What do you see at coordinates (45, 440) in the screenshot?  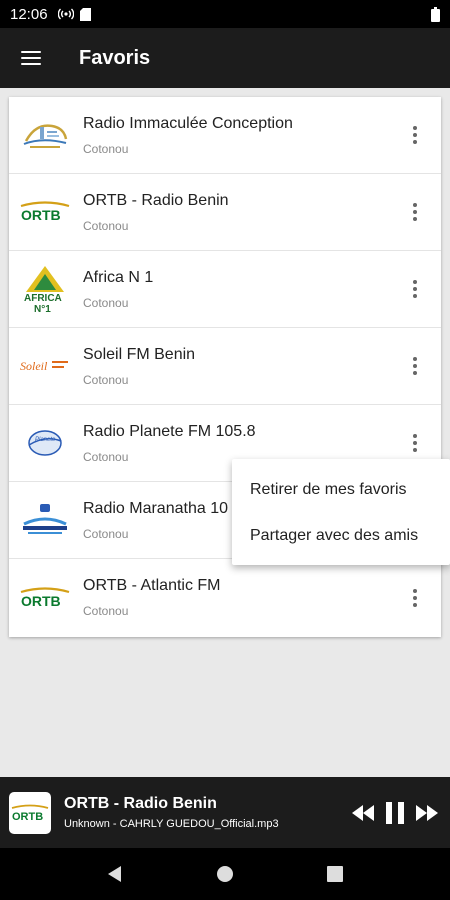 I see `planete-logo-text: Planete` at bounding box center [45, 440].